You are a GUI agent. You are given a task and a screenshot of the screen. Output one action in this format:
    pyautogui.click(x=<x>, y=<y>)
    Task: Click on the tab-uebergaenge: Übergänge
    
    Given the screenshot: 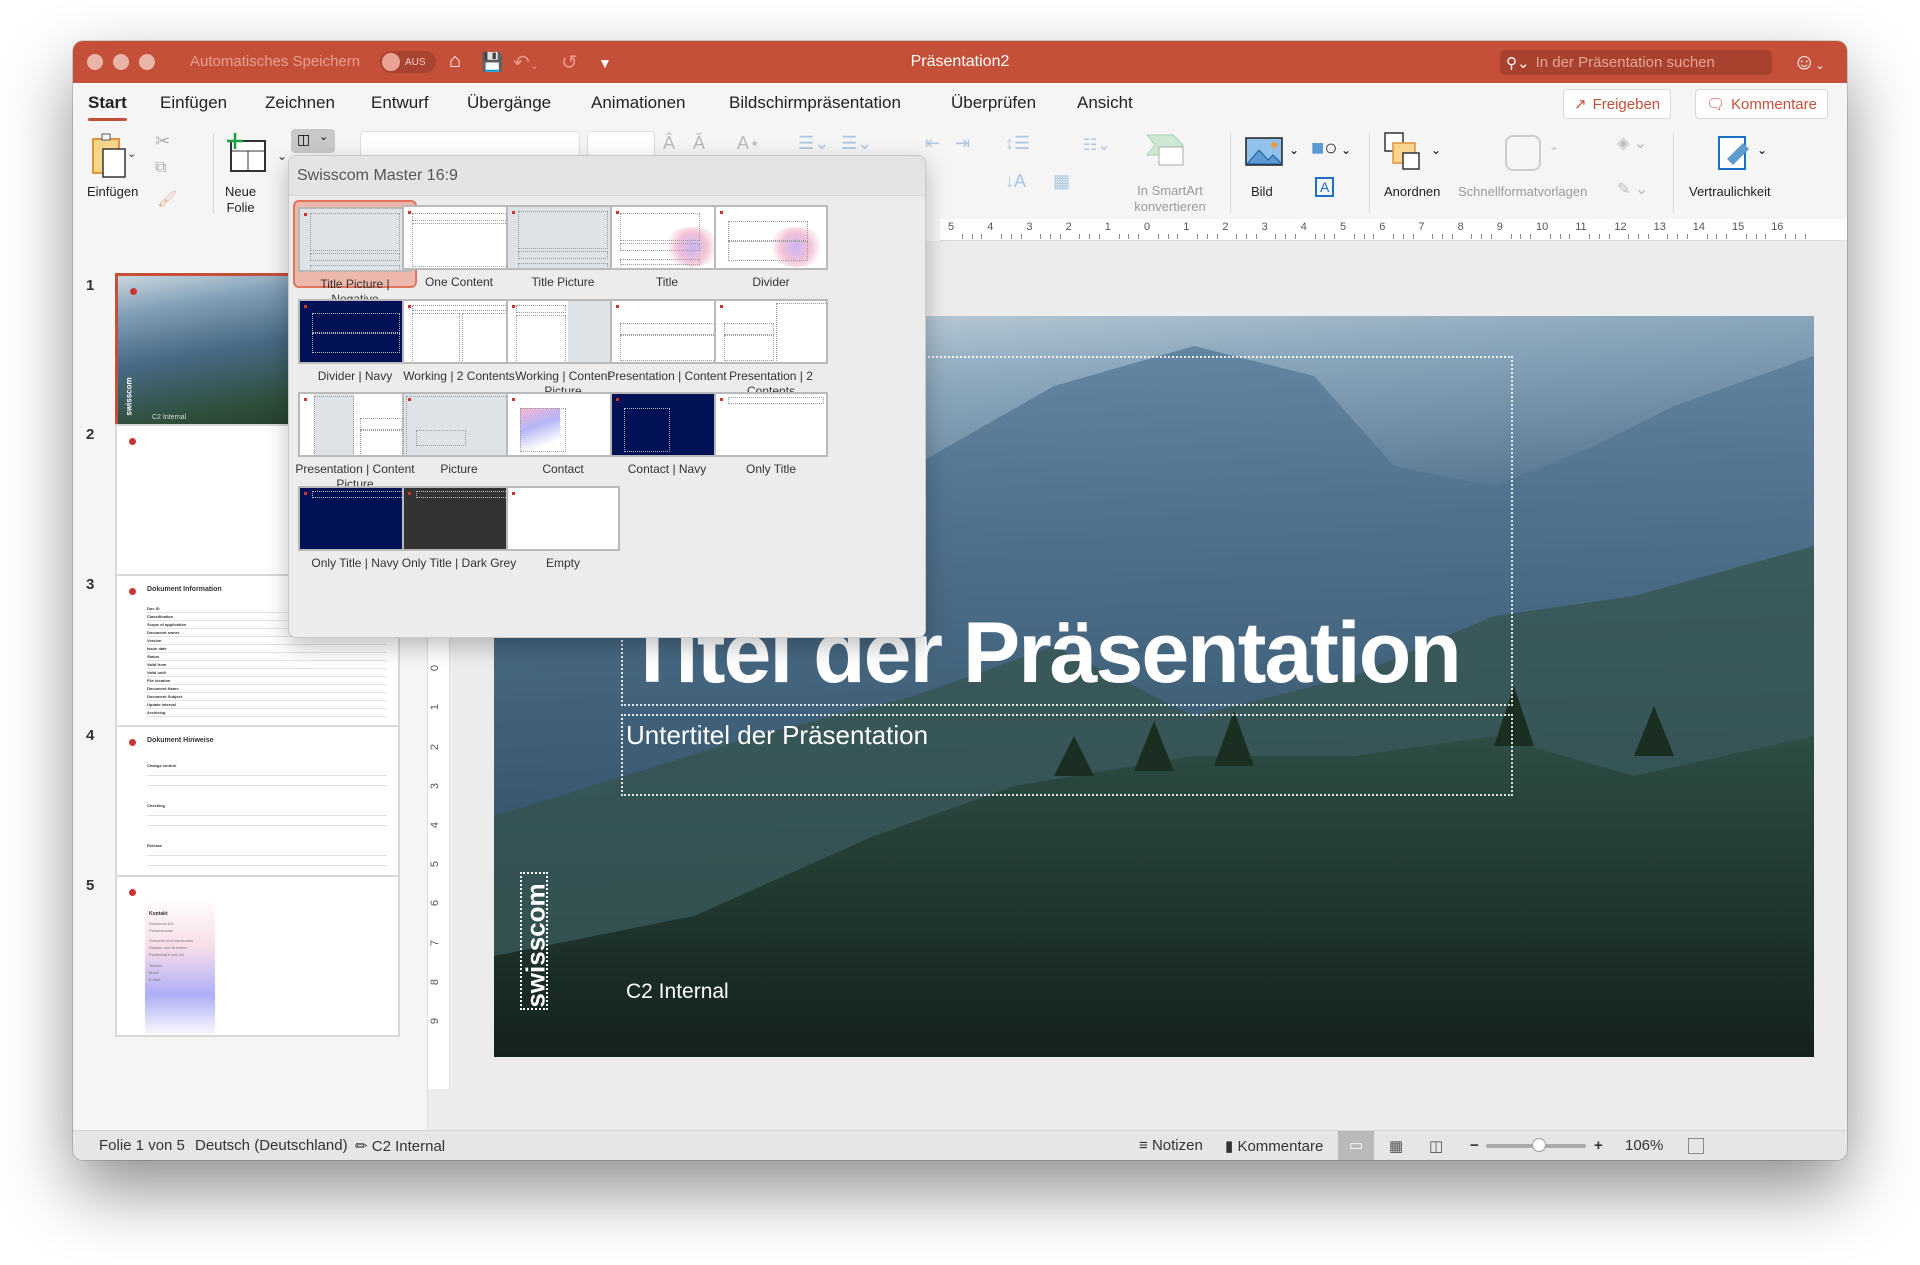 What is the action you would take?
    pyautogui.click(x=509, y=103)
    